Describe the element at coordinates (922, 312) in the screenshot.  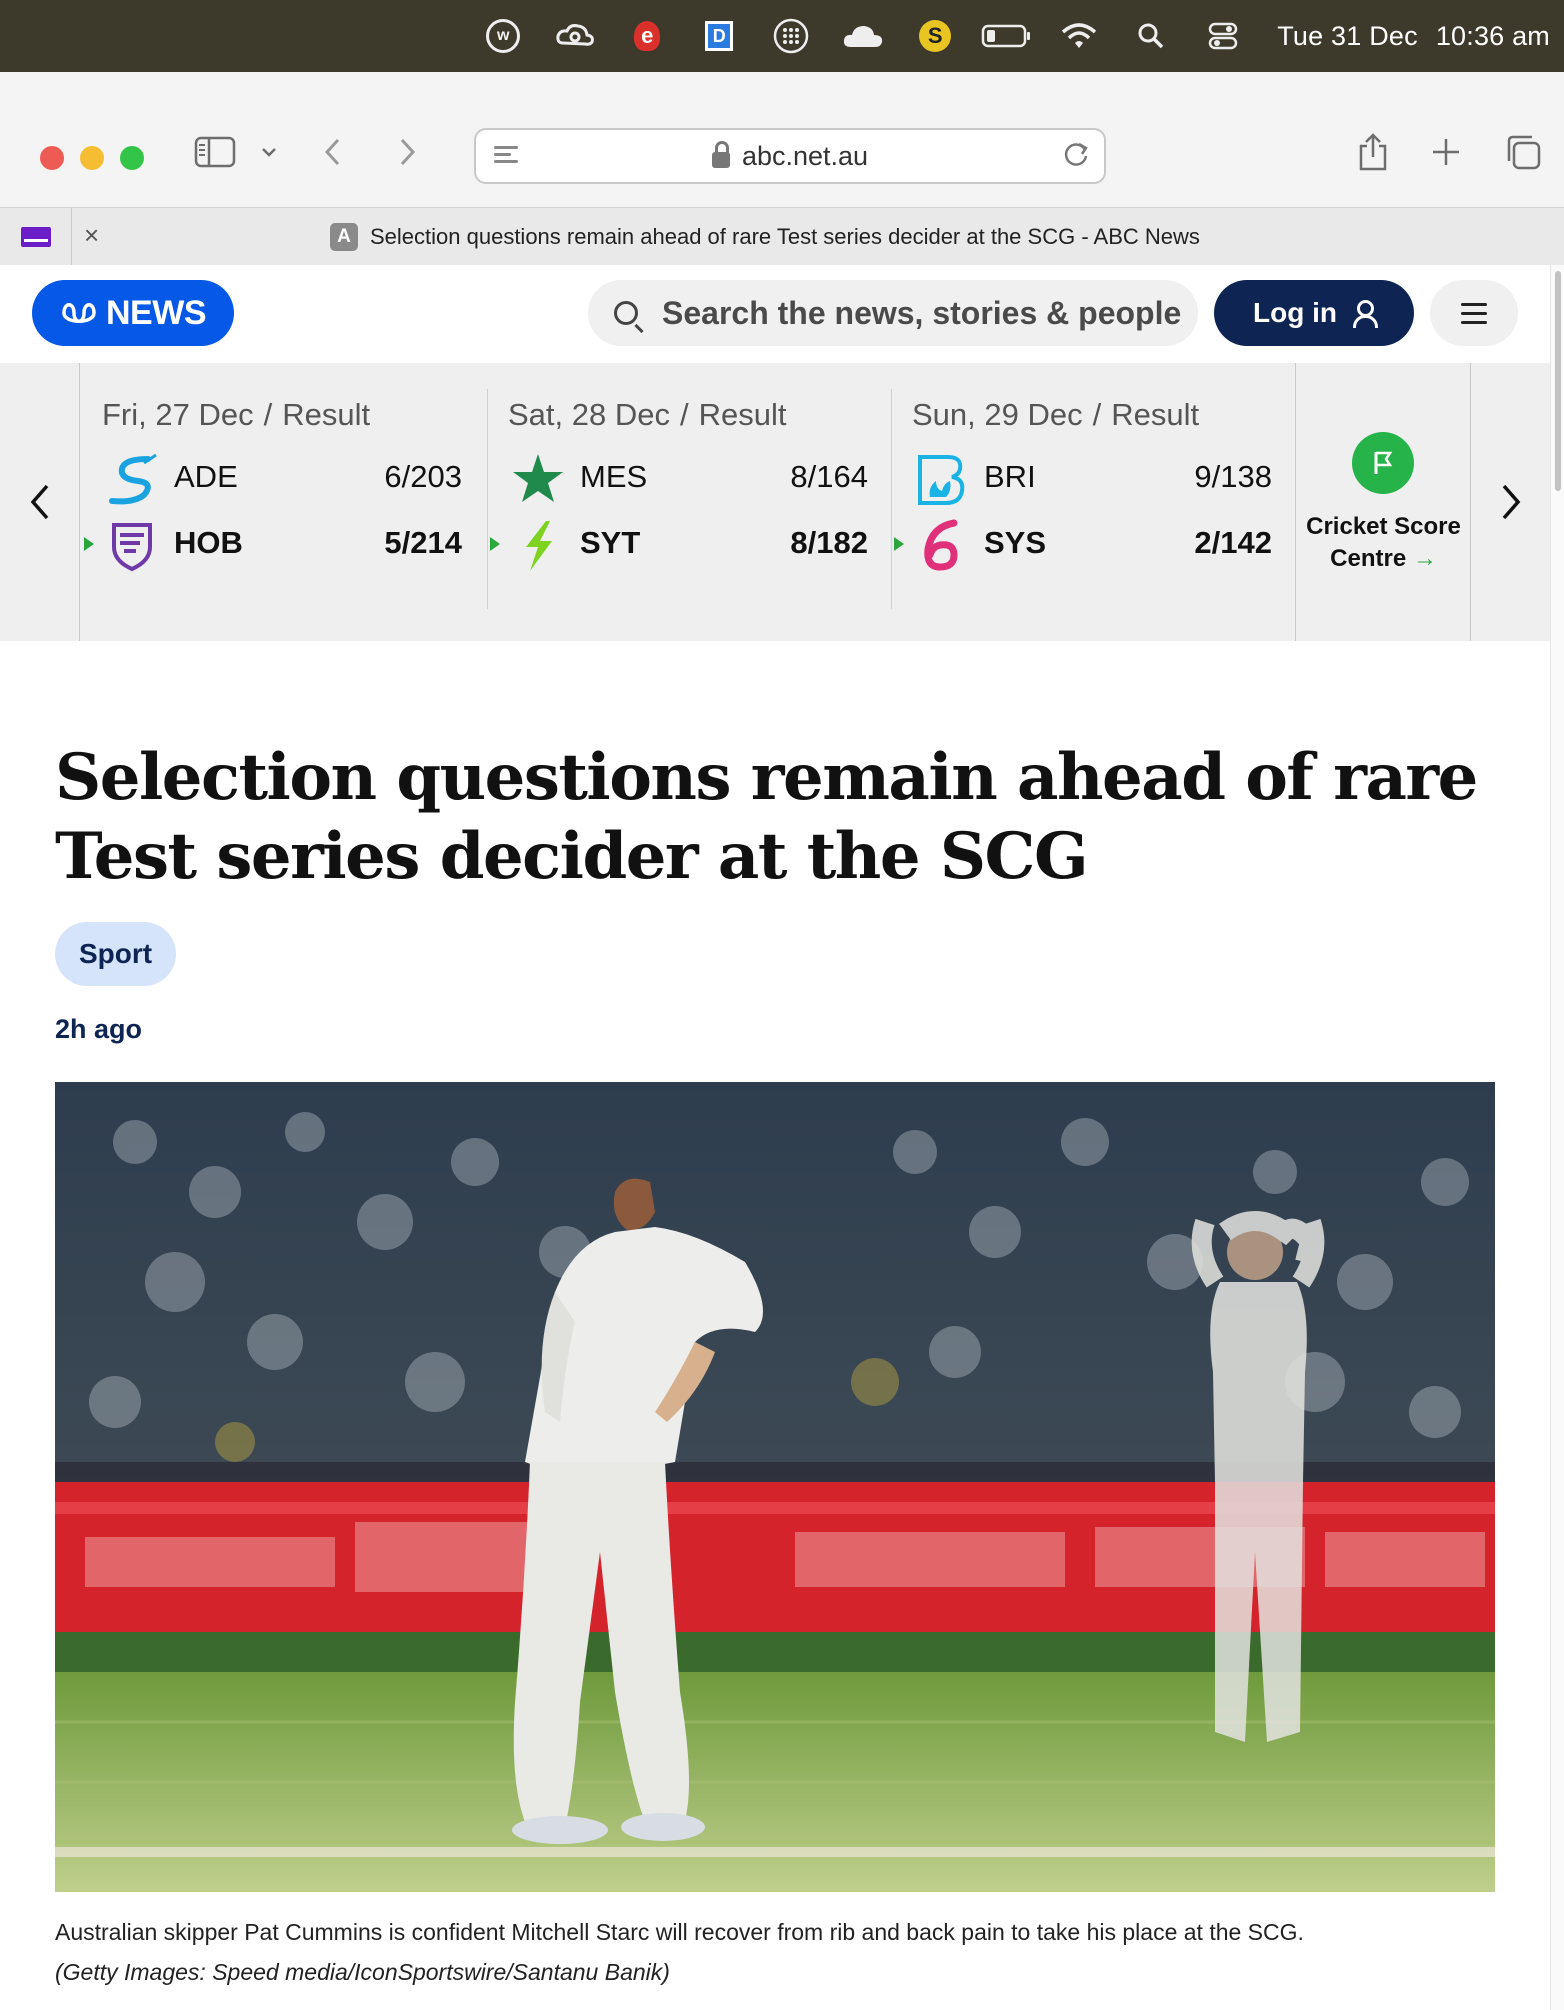
I see `search-placeholder: Search the news, stories & people` at that location.